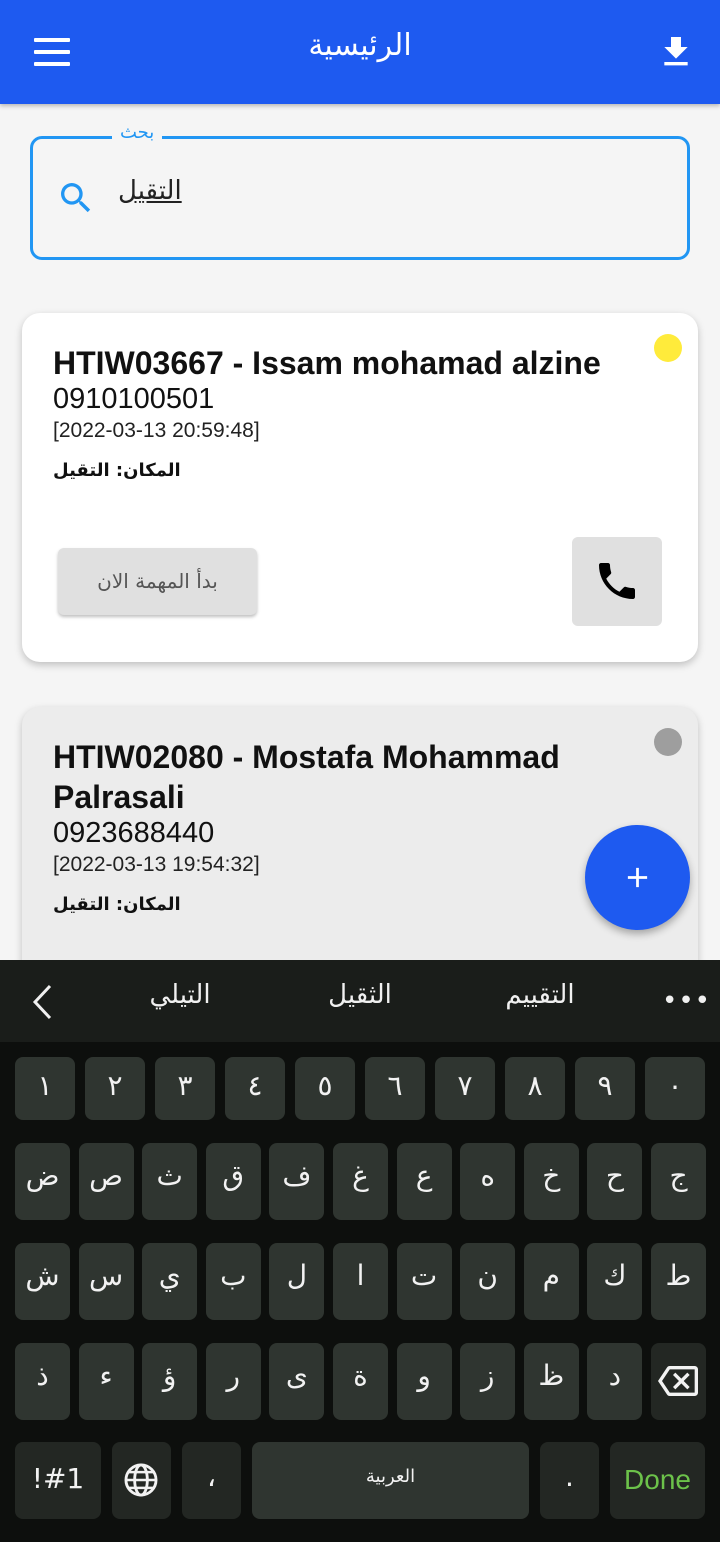 Image resolution: width=720 pixels, height=1542 pixels. What do you see at coordinates (106, 1375) in the screenshot?
I see `key-label: ء` at bounding box center [106, 1375].